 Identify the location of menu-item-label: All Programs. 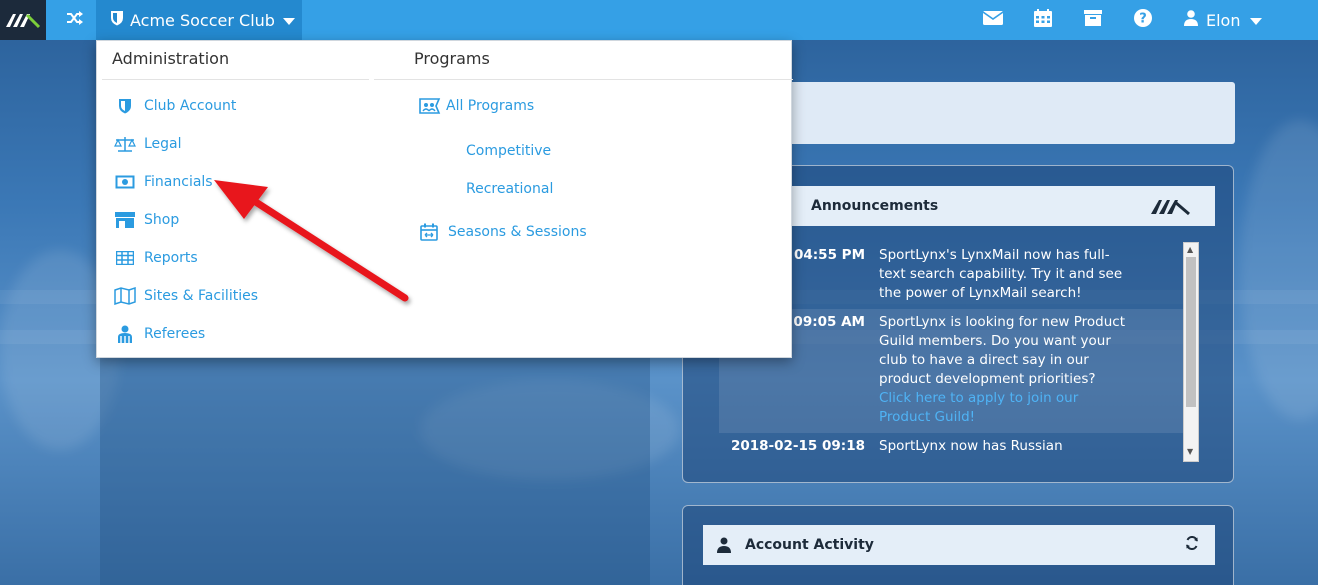
(490, 106).